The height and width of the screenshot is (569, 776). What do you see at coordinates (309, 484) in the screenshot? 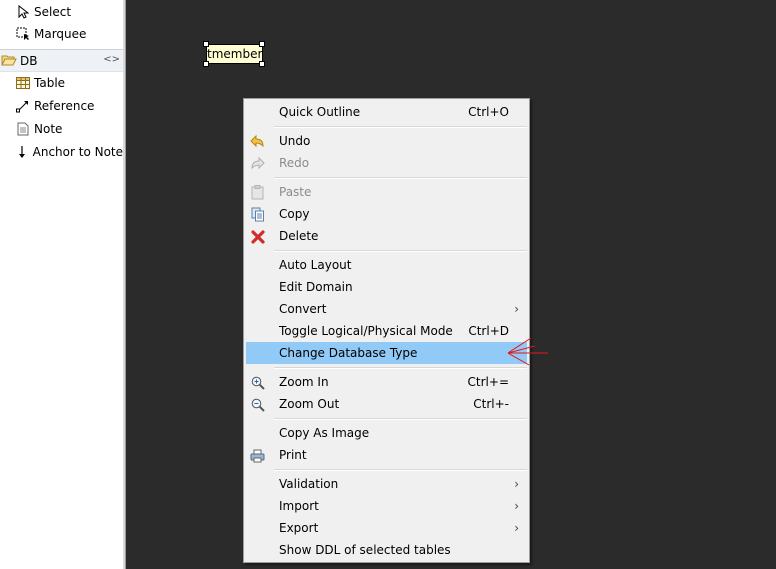
I see `menu-item-label: Validation` at bounding box center [309, 484].